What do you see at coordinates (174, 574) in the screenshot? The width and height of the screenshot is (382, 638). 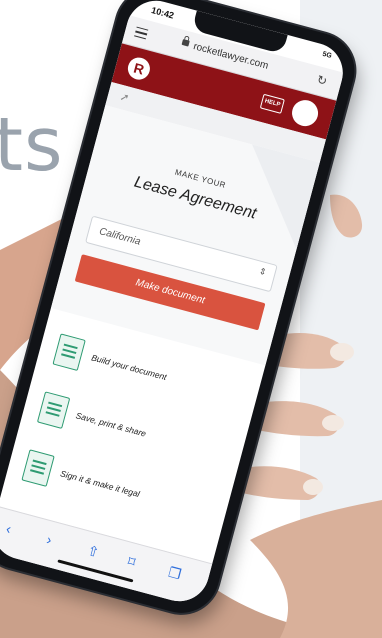 I see `tabs-icon: ❐` at bounding box center [174, 574].